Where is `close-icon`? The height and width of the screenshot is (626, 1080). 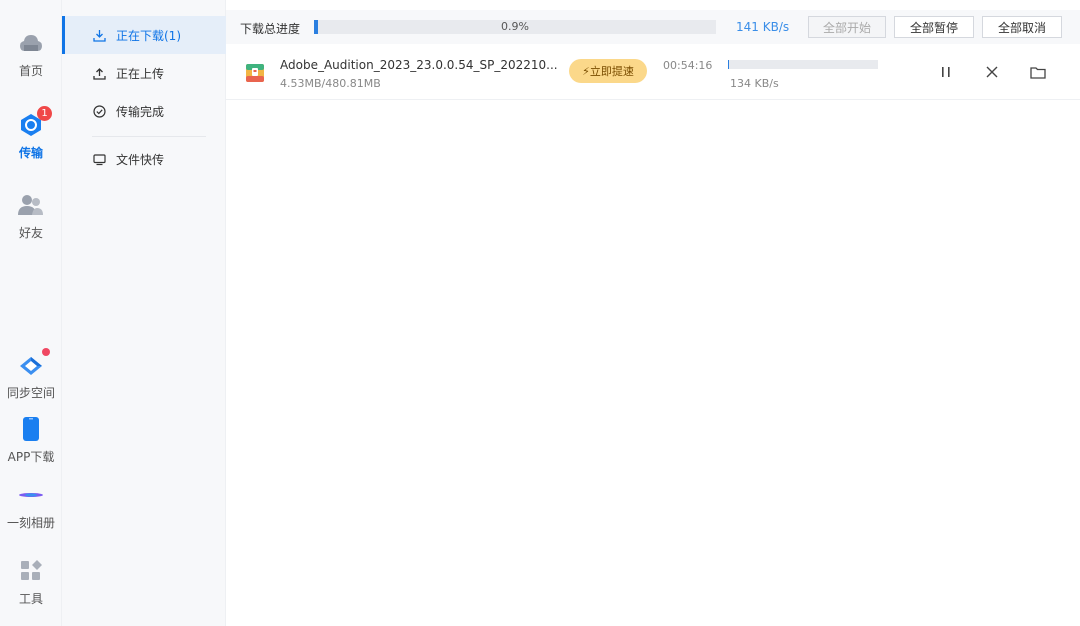
close-icon is located at coordinates (992, 72).